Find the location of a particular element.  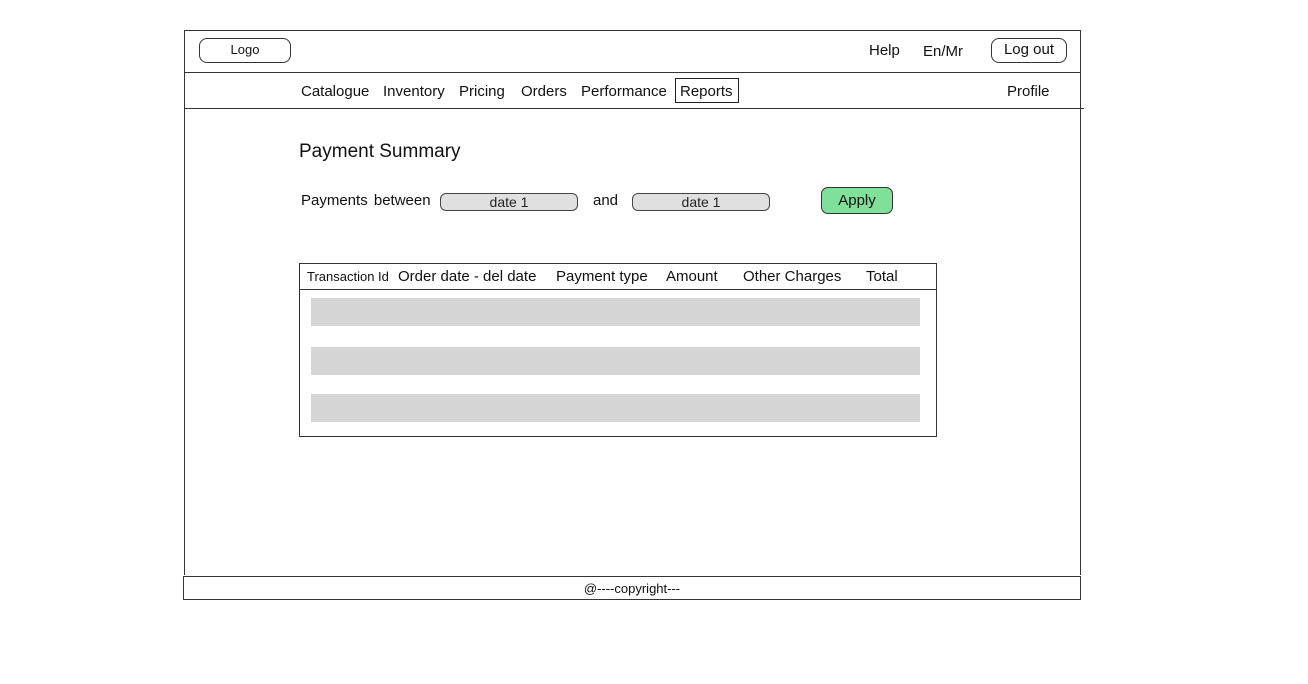

column-header-order-date: Order date - del date is located at coordinates (467, 276).